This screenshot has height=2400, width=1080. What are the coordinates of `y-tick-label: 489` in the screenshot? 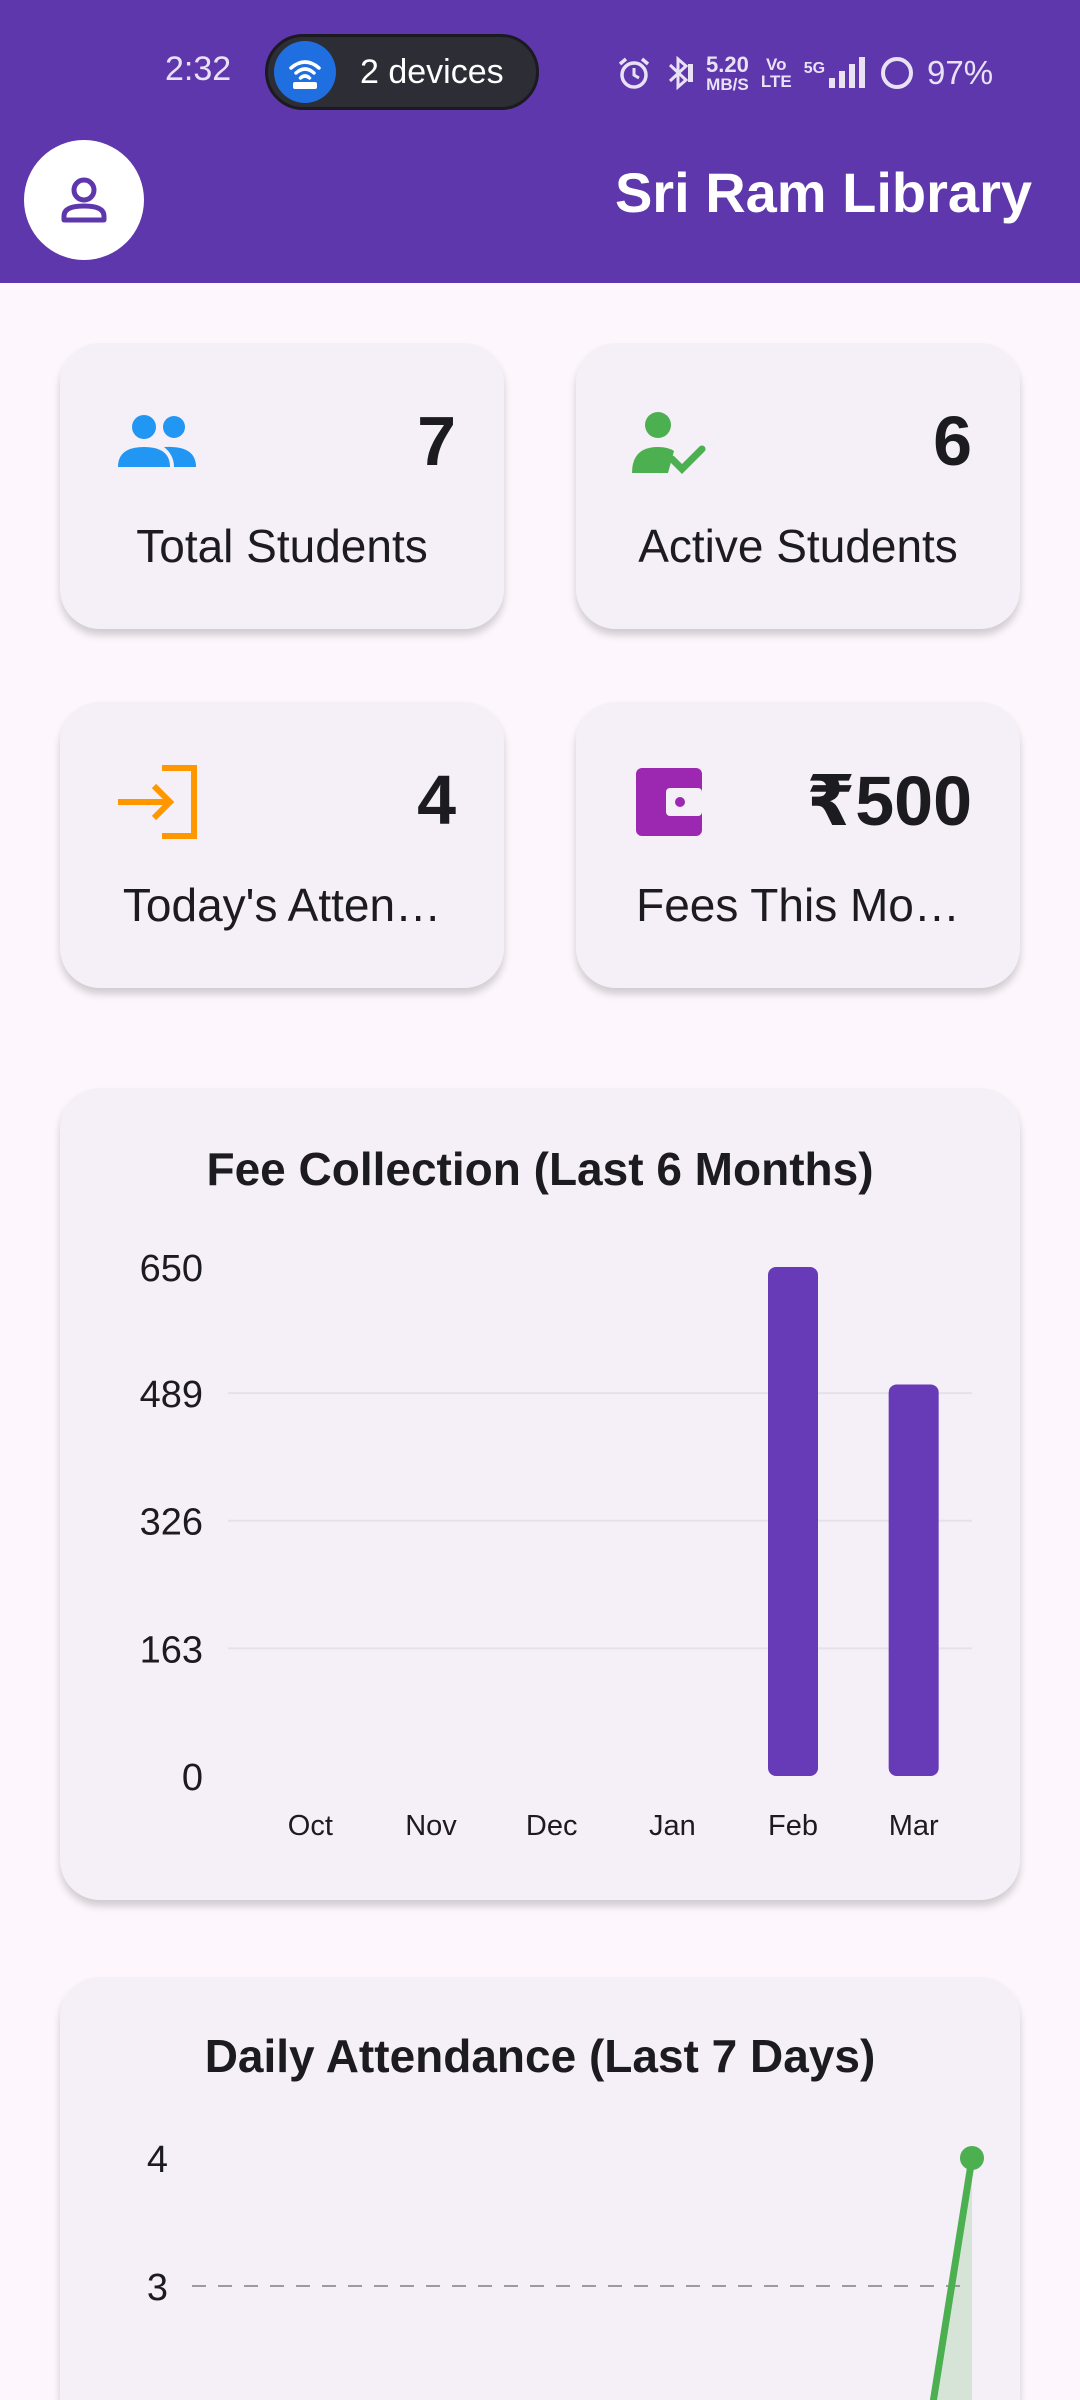 It's located at (171, 1395).